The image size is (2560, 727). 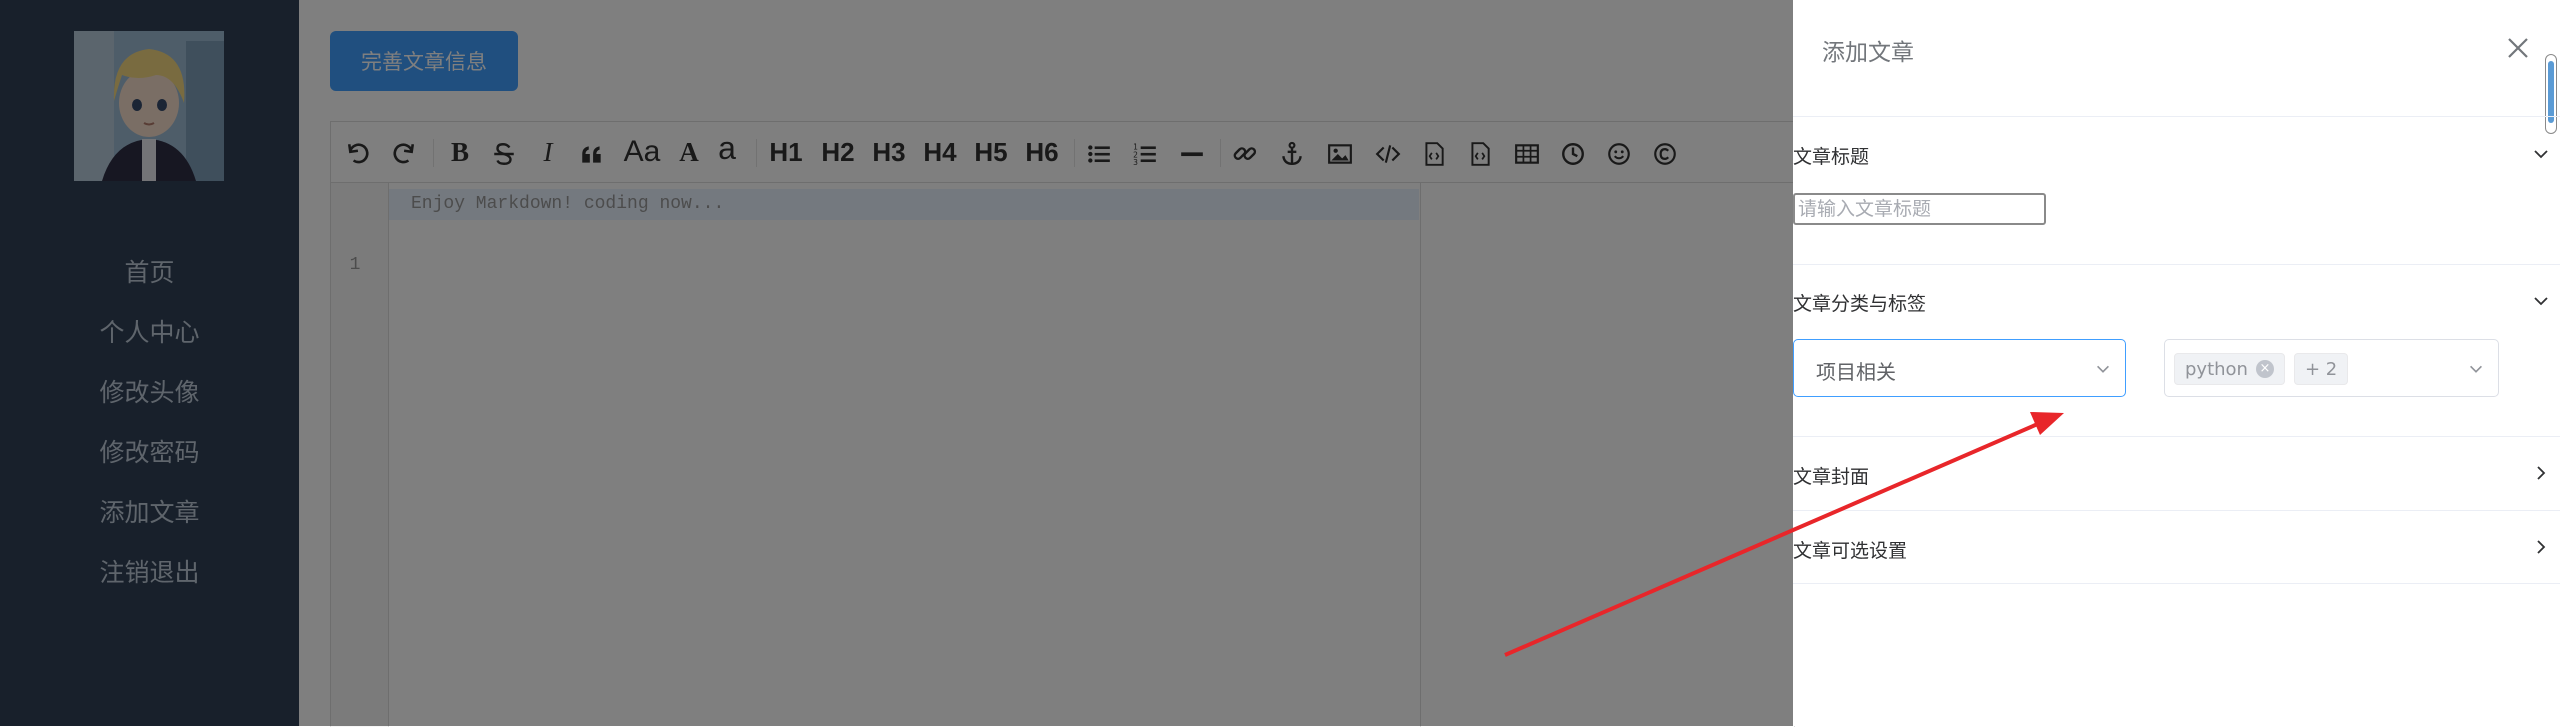 What do you see at coordinates (1831, 155) in the screenshot?
I see `section-article-title: 文章标题` at bounding box center [1831, 155].